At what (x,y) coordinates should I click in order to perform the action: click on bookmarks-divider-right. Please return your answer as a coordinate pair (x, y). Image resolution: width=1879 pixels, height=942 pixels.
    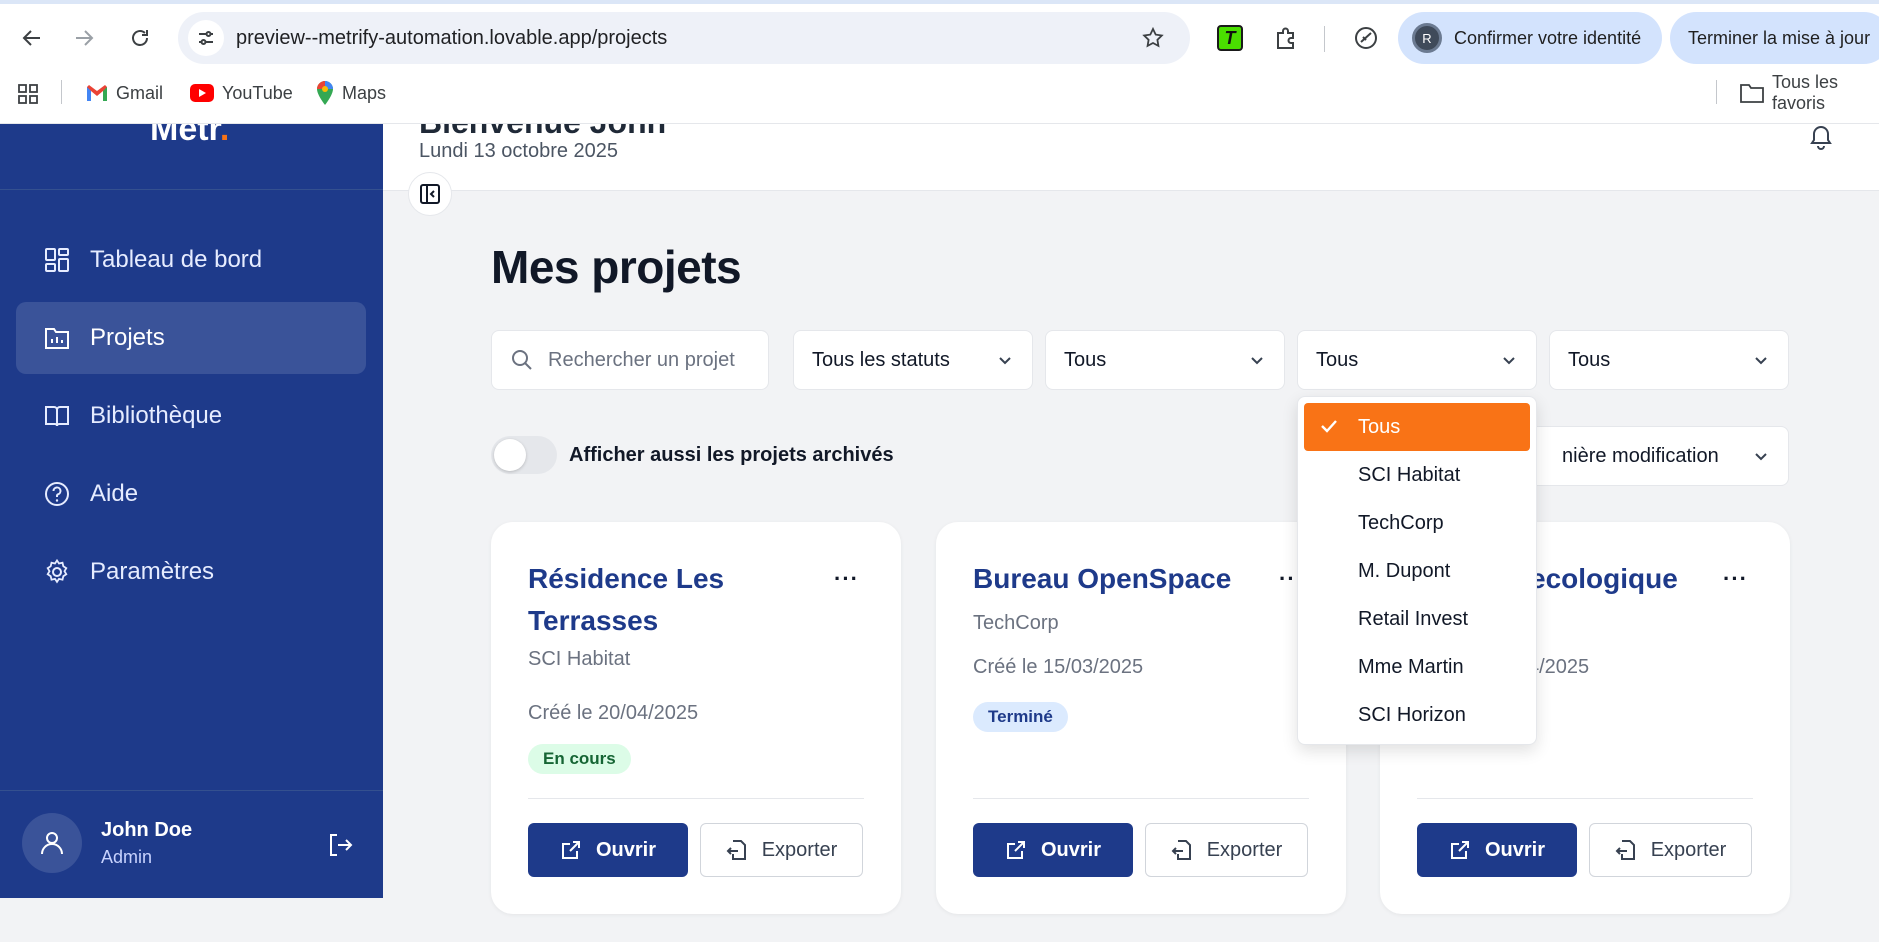
    Looking at the image, I should click on (1716, 92).